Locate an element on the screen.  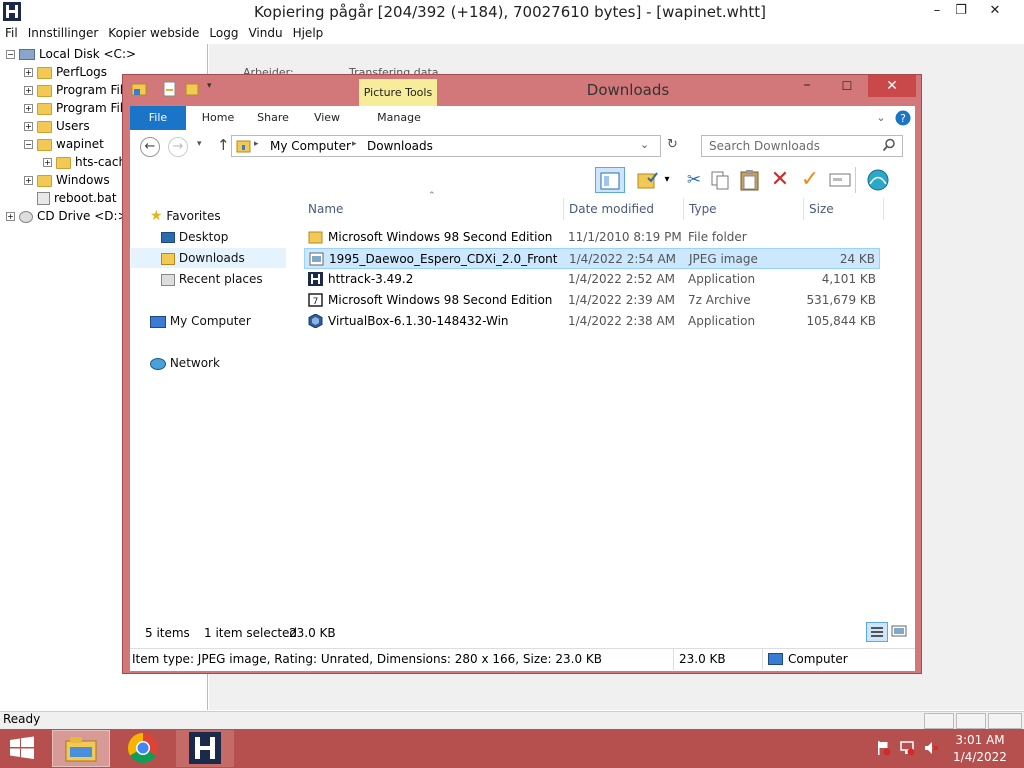
address-dropdown-icon: ⌄ is located at coordinates (644, 144).